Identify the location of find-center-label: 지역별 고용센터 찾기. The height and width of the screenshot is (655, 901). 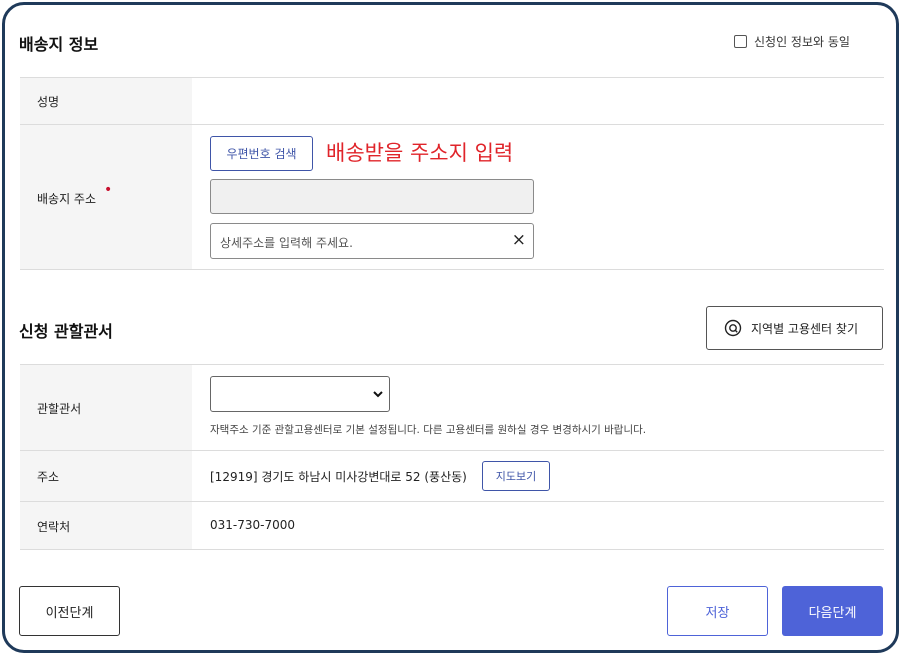
(804, 328).